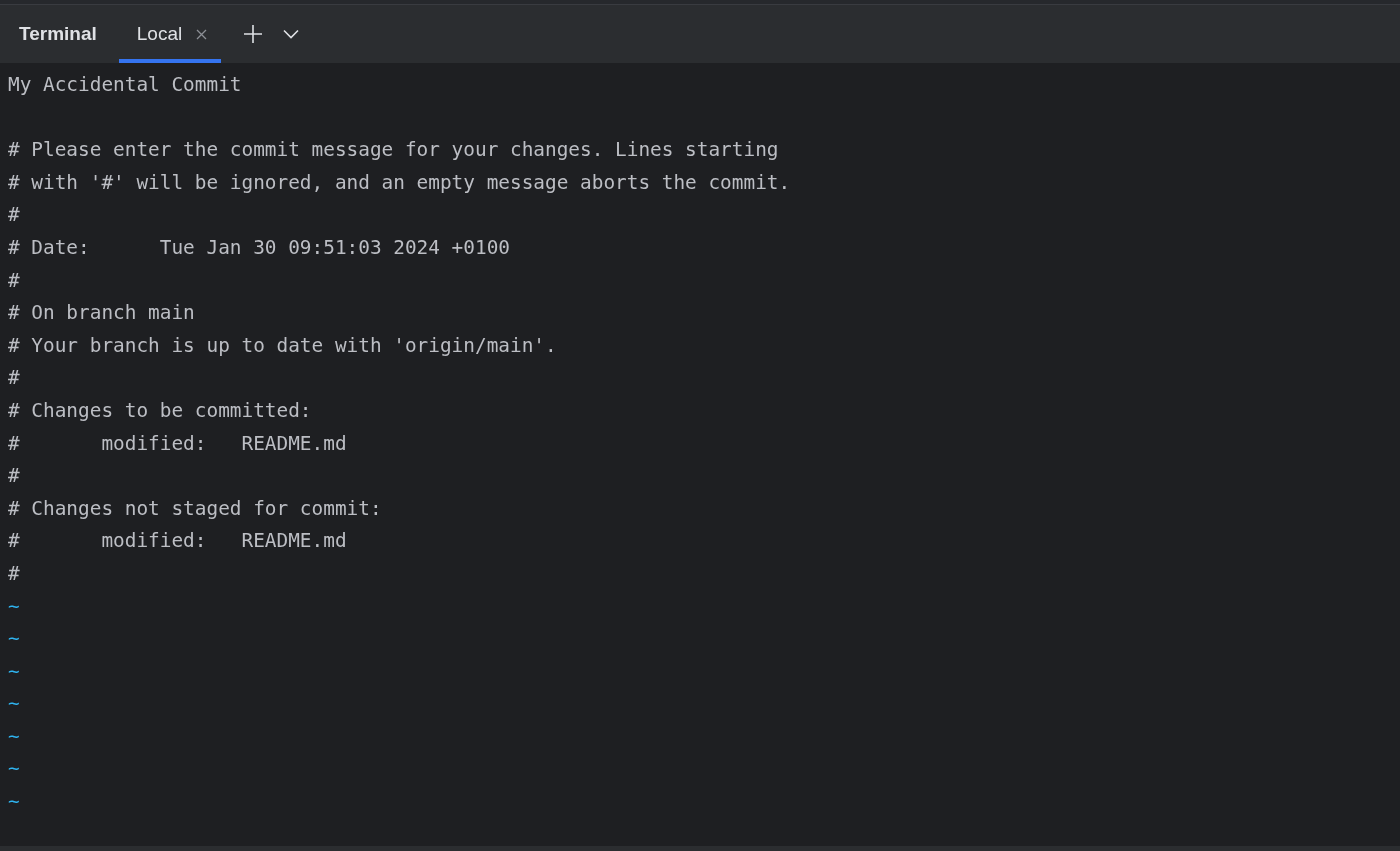  Describe the element at coordinates (259, 247) in the screenshot. I see `terminal-line: # Date: Tue Jan 30 09:51:03 2024 +0100` at that location.